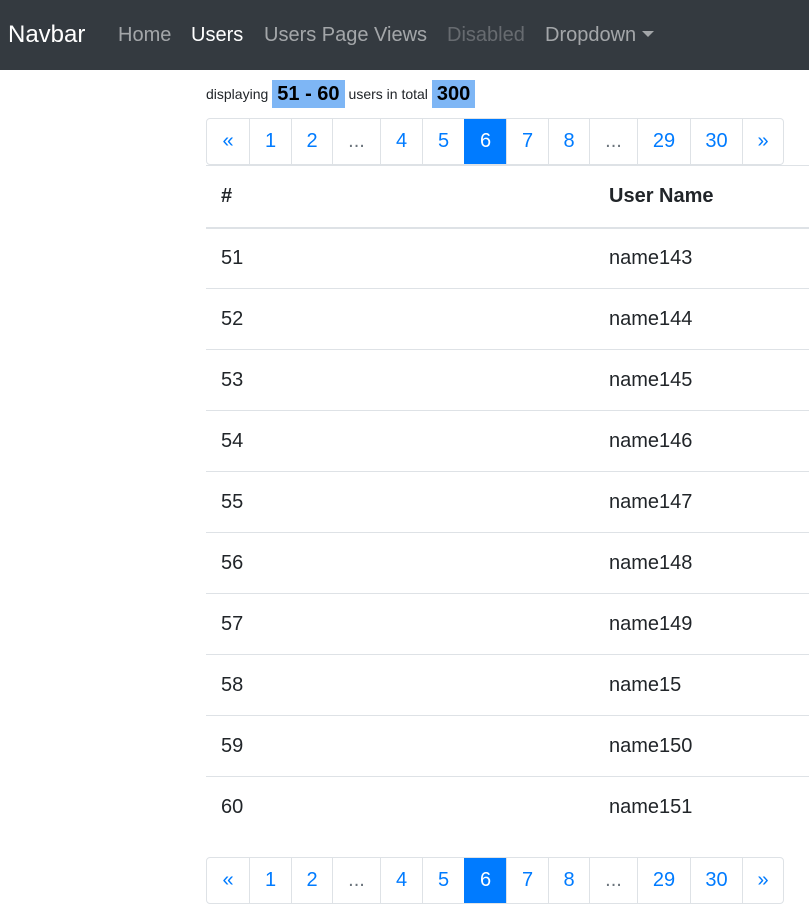  I want to click on table-row: 58 name15, so click(507, 685).